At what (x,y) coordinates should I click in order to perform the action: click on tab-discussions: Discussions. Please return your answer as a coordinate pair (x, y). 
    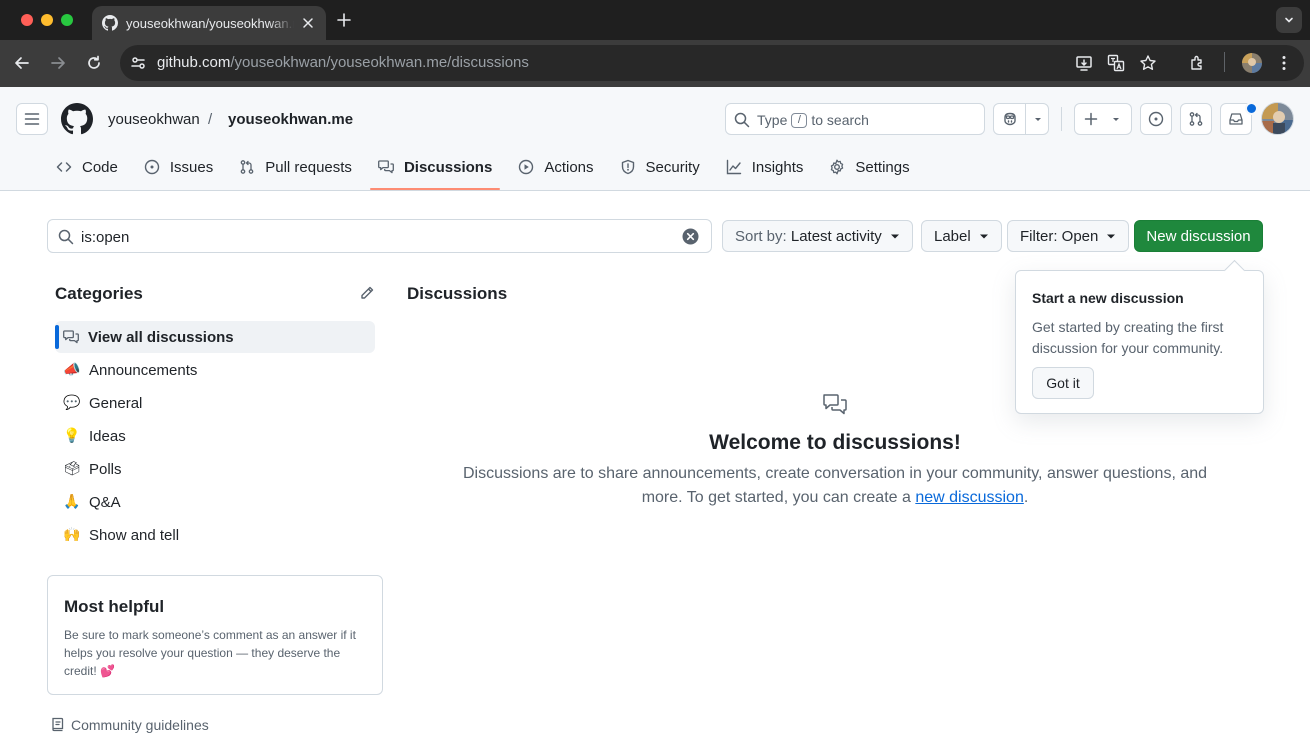
    Looking at the image, I should click on (435, 170).